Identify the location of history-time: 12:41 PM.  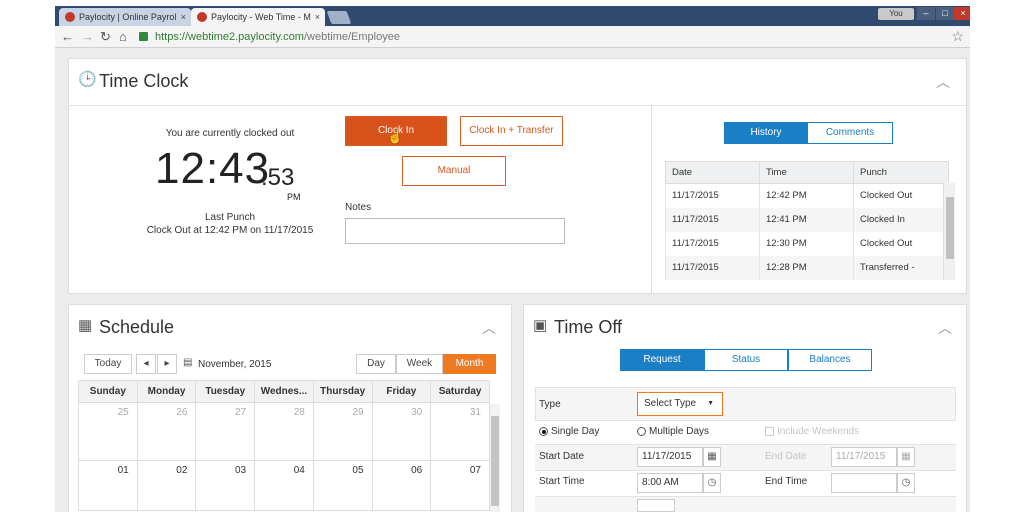
(806, 219).